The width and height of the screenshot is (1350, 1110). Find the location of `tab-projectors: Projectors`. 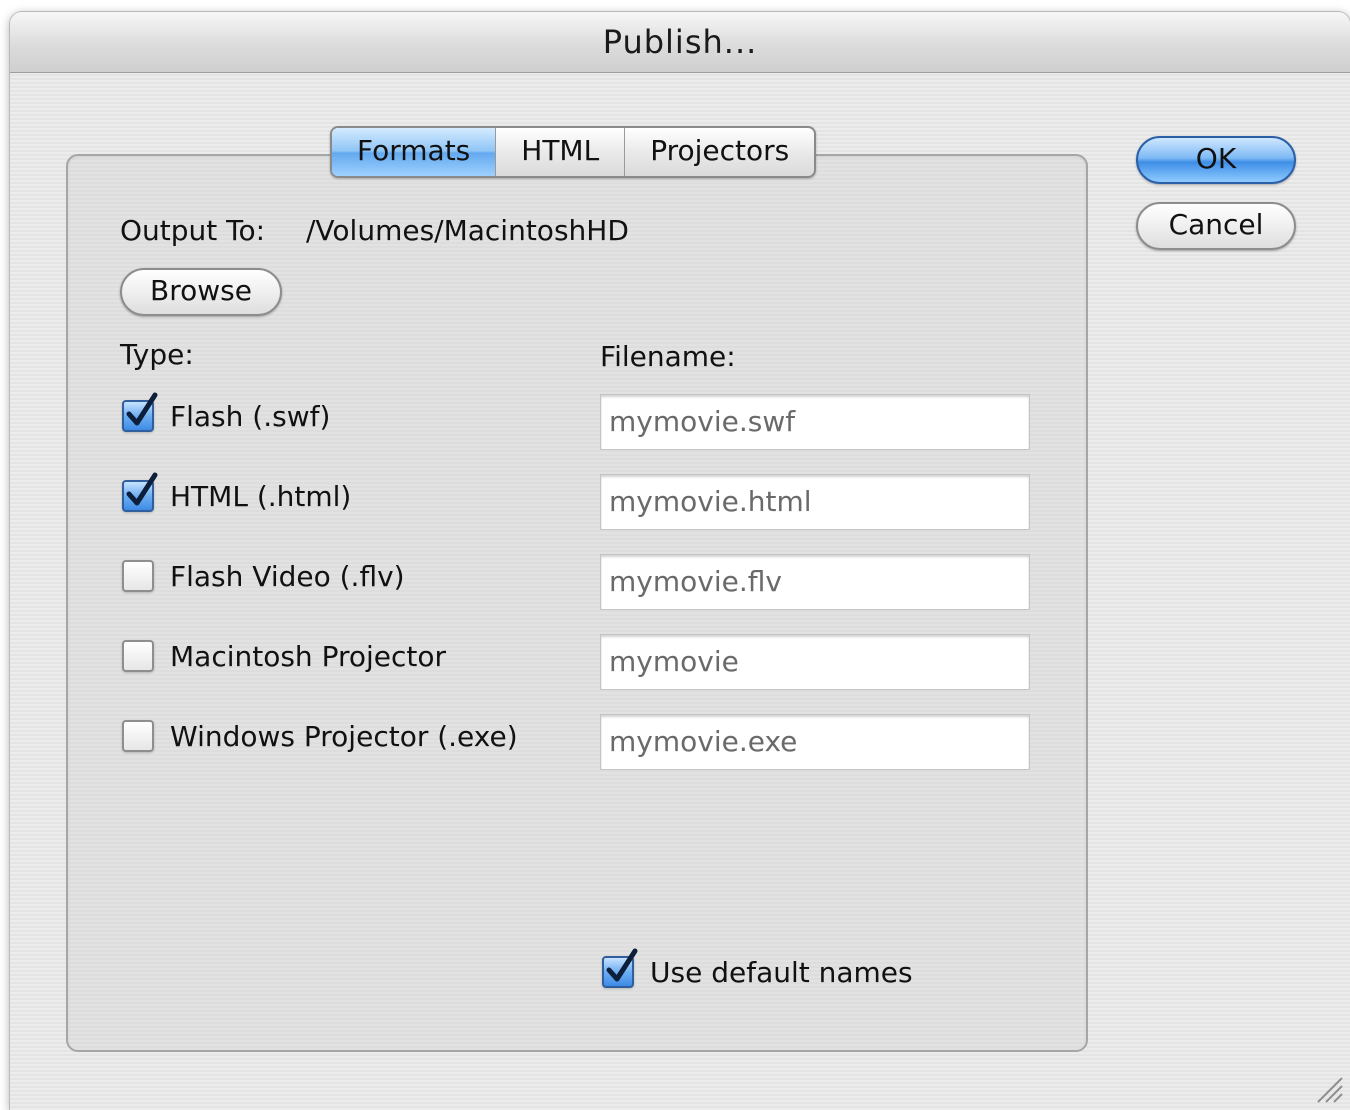

tab-projectors: Projectors is located at coordinates (719, 152).